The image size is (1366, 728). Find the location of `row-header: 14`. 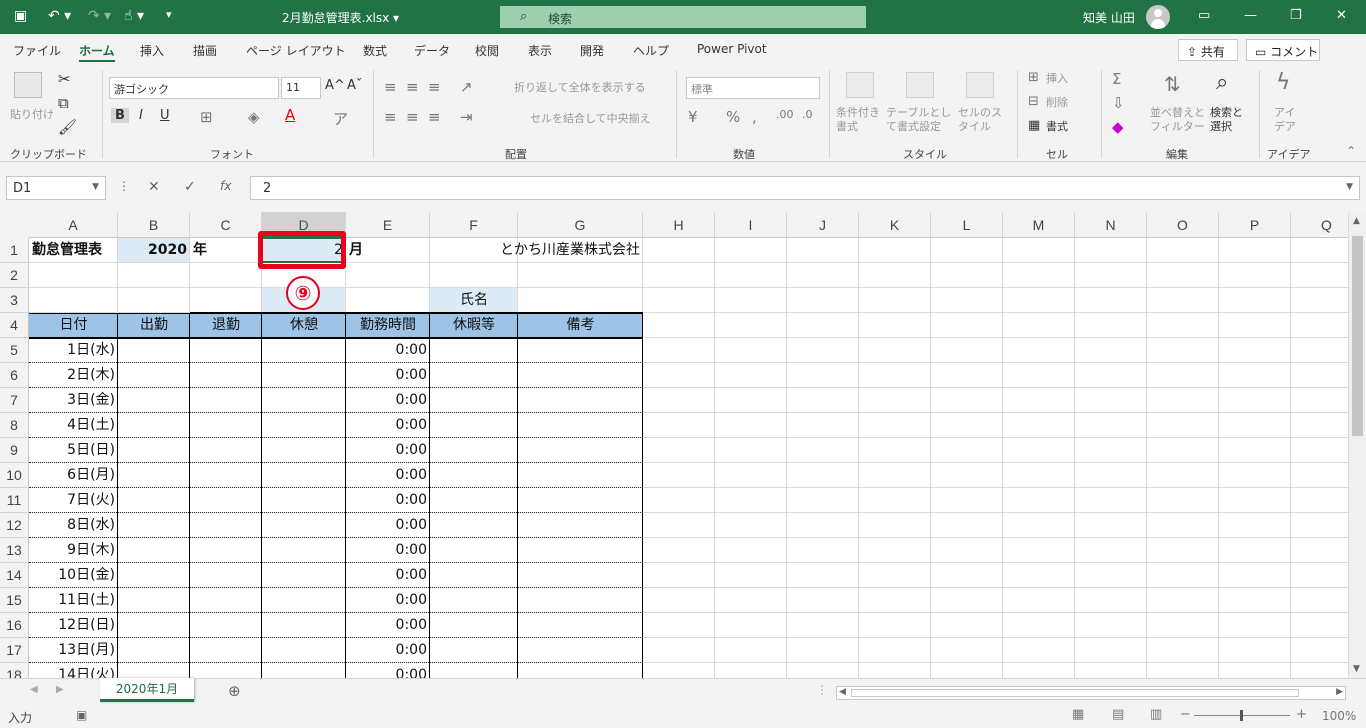

row-header: 14 is located at coordinates (14, 575).